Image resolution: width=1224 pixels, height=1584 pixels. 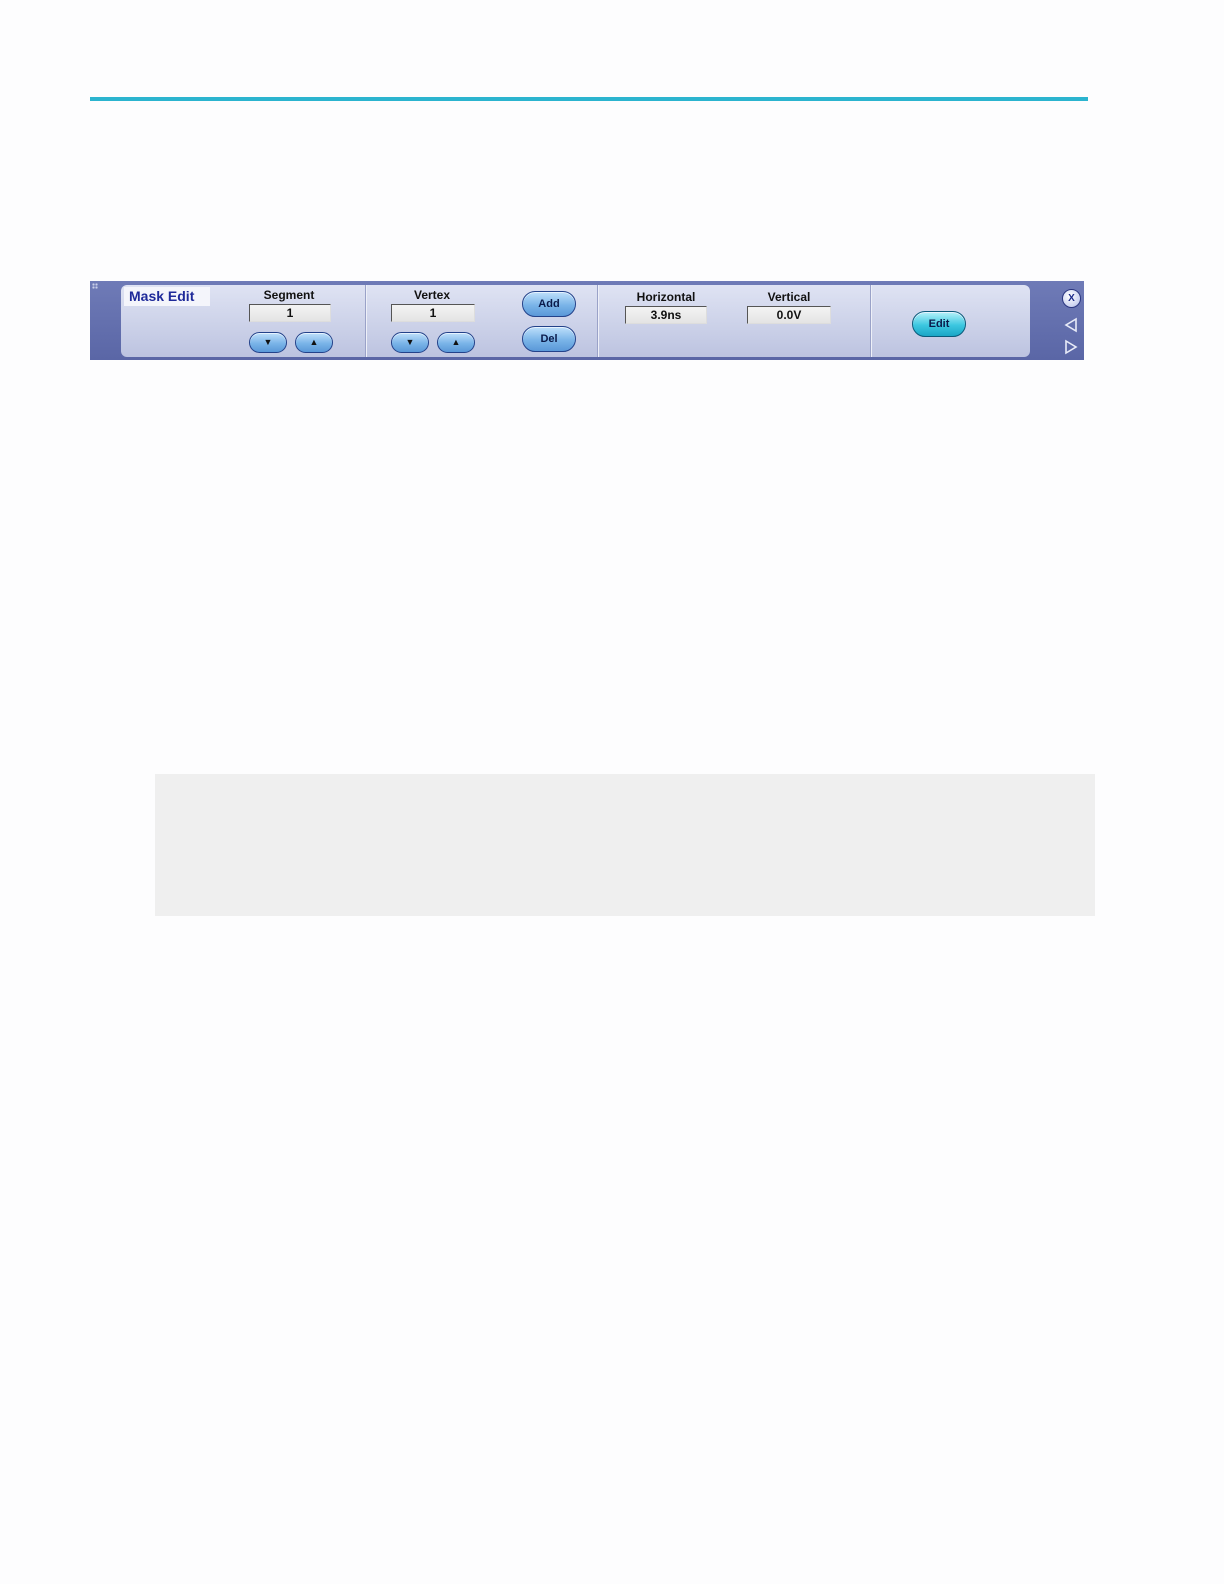 What do you see at coordinates (789, 297) in the screenshot?
I see `vertical-label: Vertical` at bounding box center [789, 297].